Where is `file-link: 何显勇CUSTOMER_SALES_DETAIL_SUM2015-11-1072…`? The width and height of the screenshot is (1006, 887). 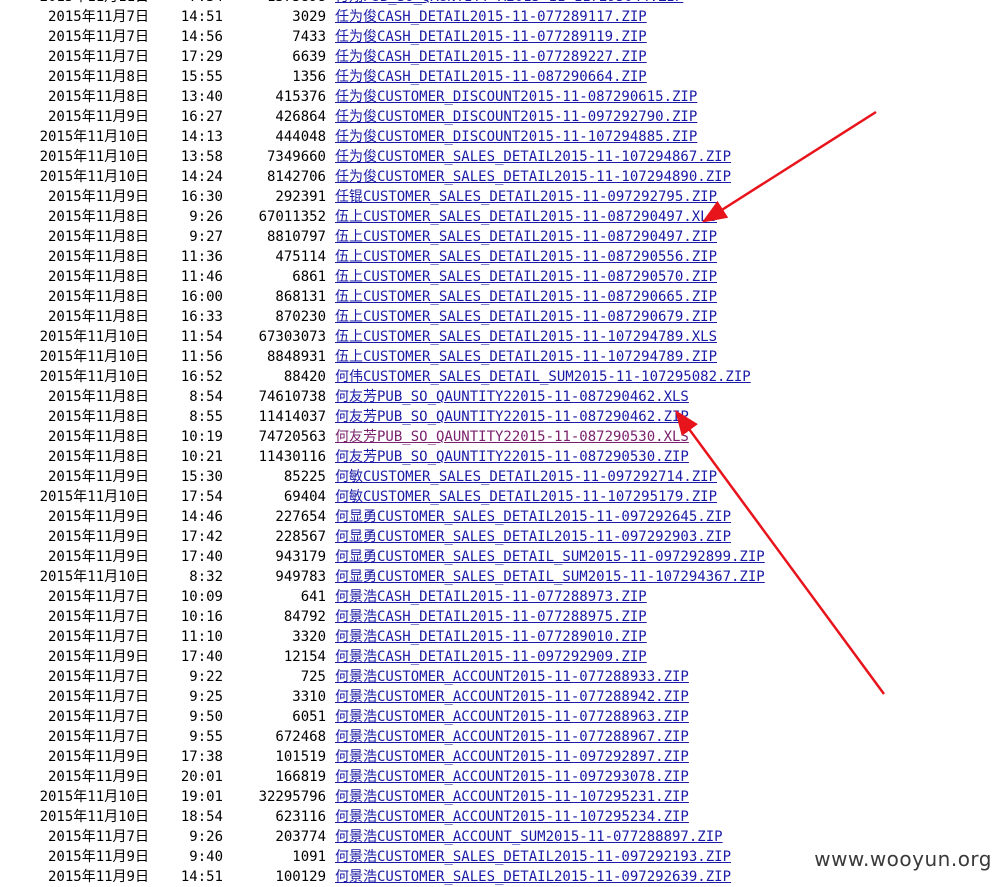
file-link: 何显勇CUSTOMER_SALES_DETAIL_SUM2015-11-1072… is located at coordinates (550, 577).